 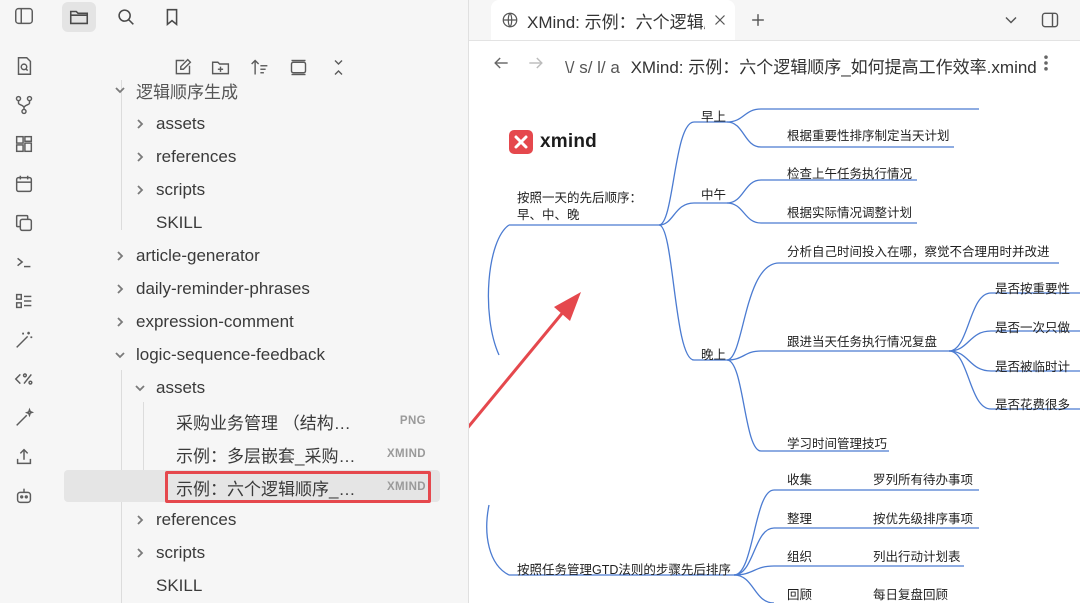 What do you see at coordinates (338, 67) in the screenshot?
I see `collapse-all-icon` at bounding box center [338, 67].